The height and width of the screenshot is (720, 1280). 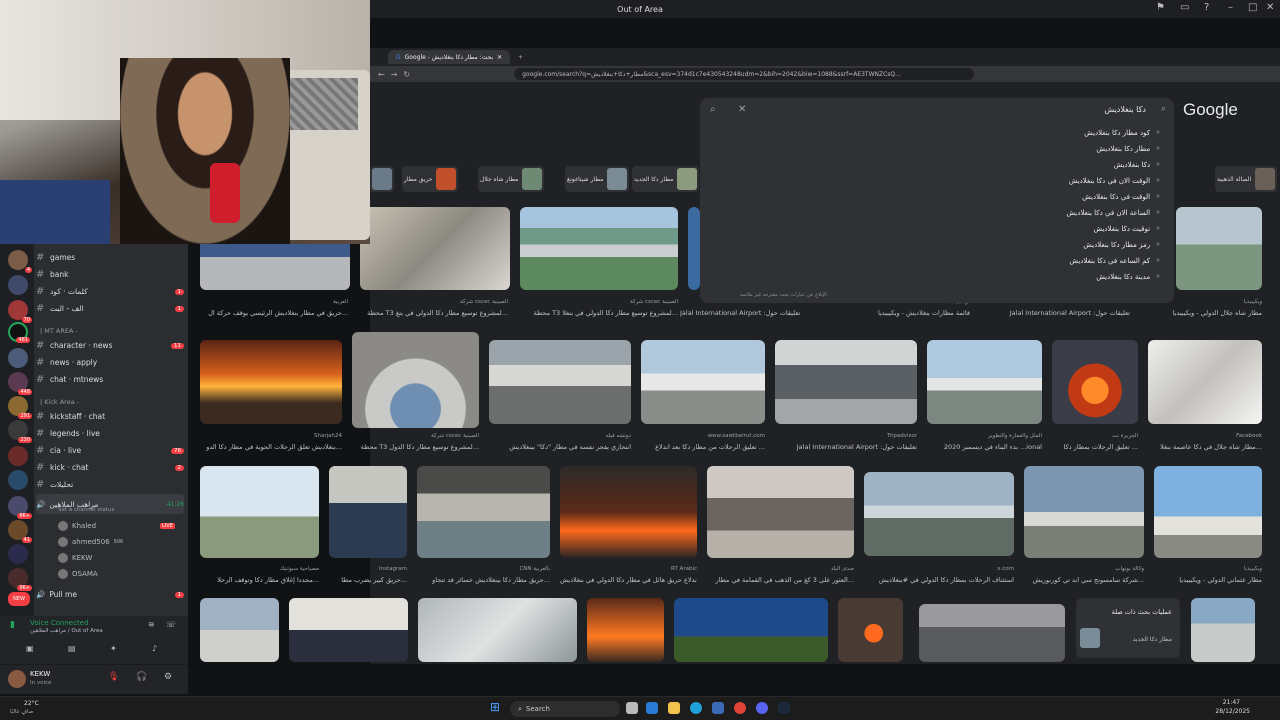 I want to click on channel-news-apply: # news · apply, so click(x=110, y=362).